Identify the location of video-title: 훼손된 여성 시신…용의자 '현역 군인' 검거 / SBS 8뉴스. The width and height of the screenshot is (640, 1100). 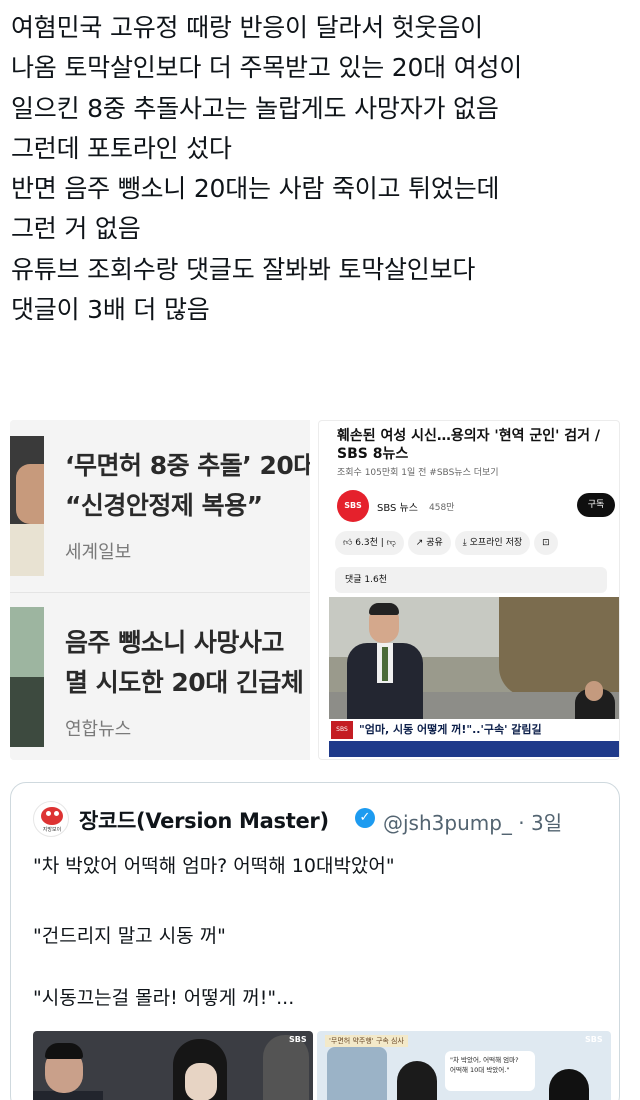
(469, 445).